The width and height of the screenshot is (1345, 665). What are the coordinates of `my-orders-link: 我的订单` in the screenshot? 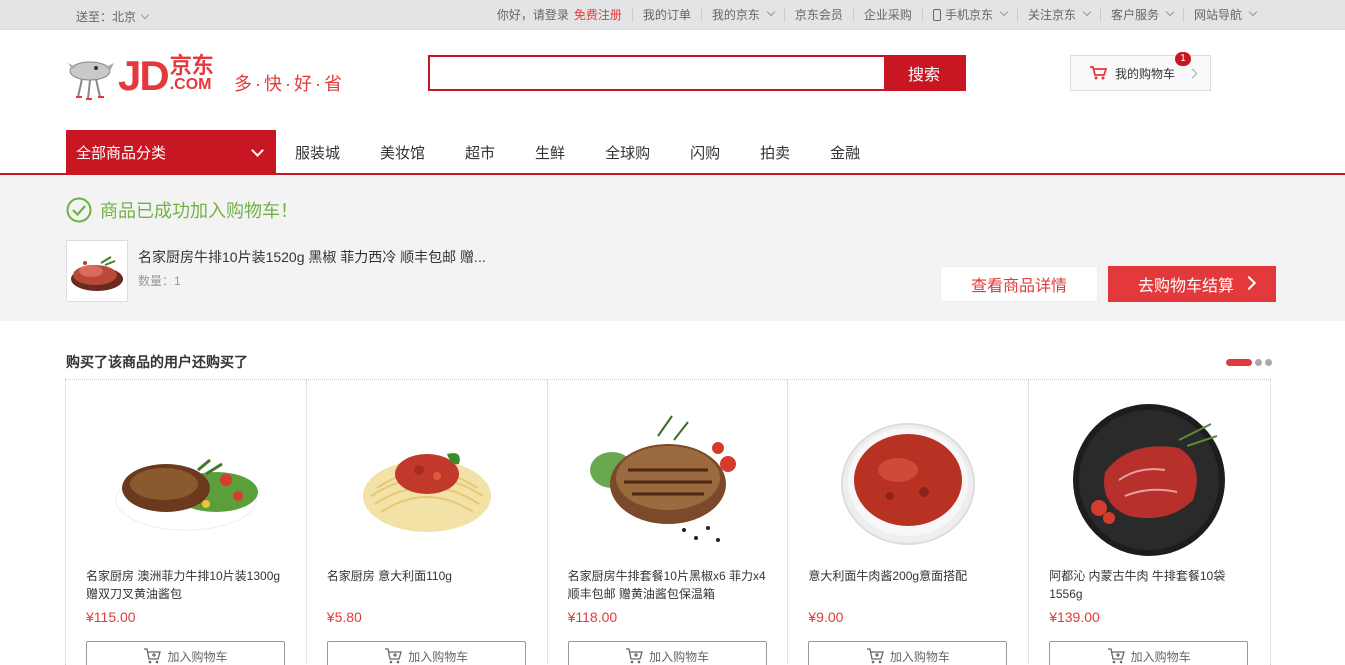 It's located at (666, 15).